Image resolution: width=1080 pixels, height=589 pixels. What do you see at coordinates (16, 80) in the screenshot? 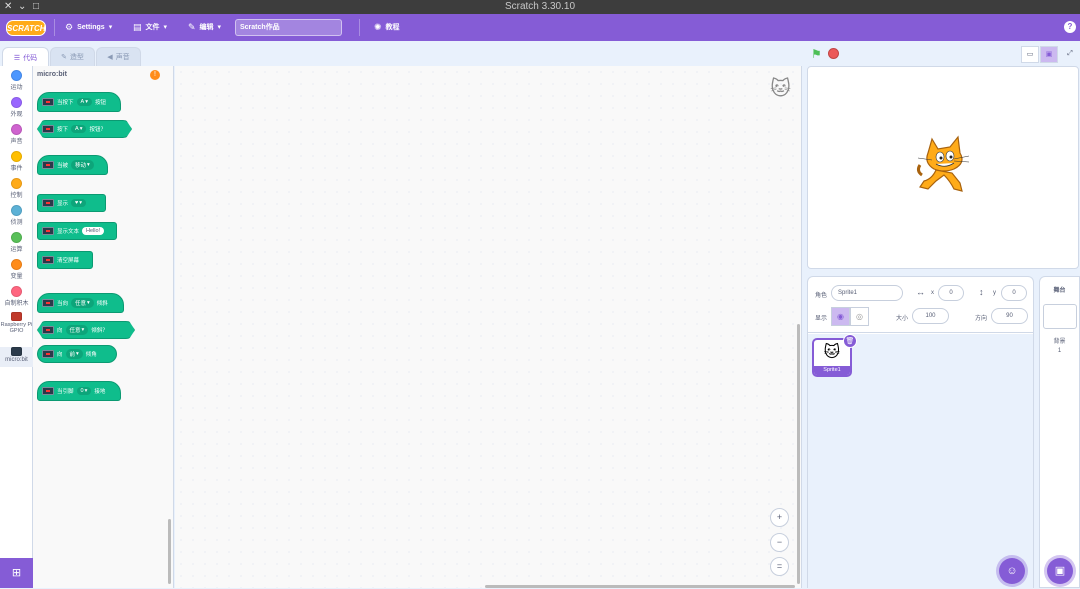
I see `category-item: 运动` at bounding box center [16, 80].